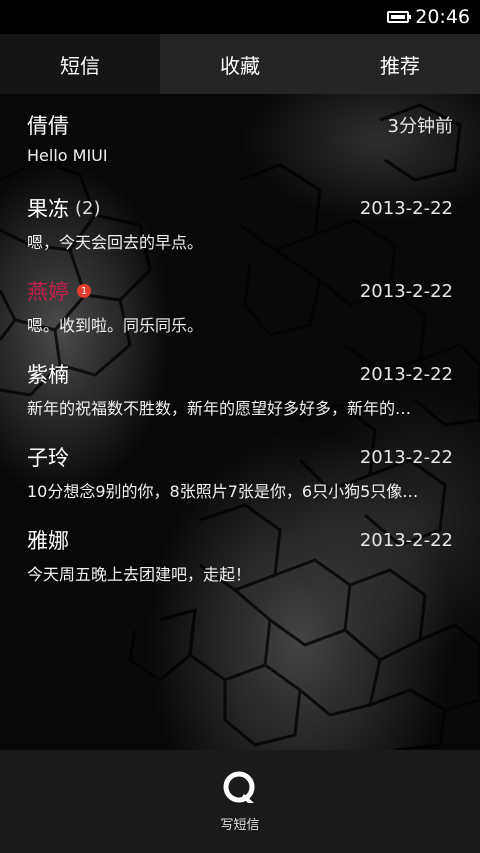 The height and width of the screenshot is (853, 480). What do you see at coordinates (115, 325) in the screenshot?
I see `message-preview: 嗯。收到啦。同乐同乐。` at bounding box center [115, 325].